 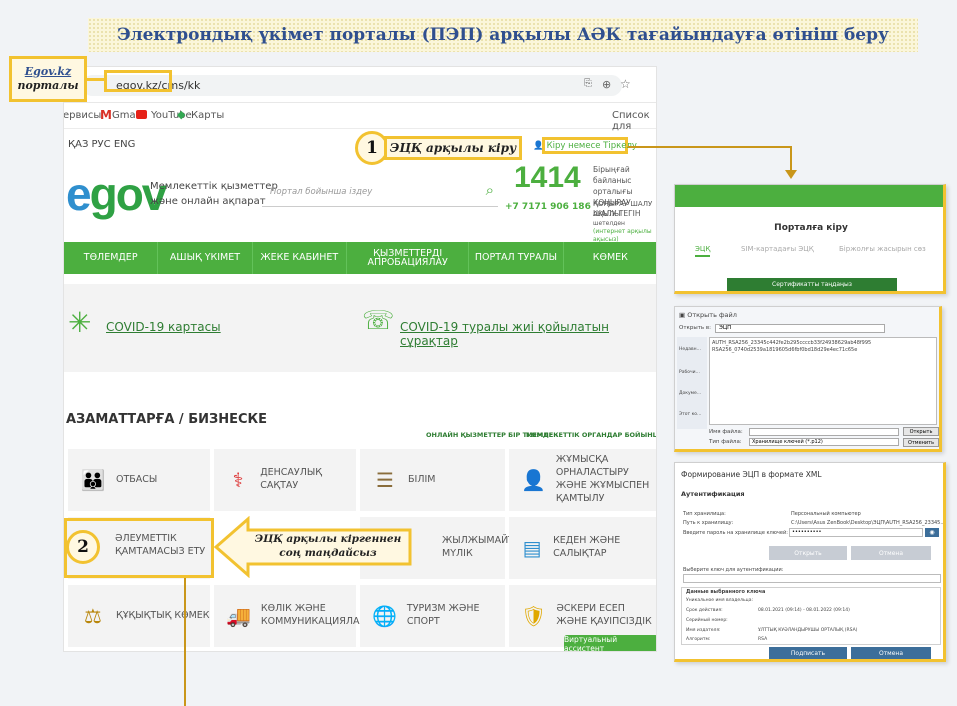 What do you see at coordinates (921, 442) in the screenshot?
I see `cancel-button: Отменить` at bounding box center [921, 442].